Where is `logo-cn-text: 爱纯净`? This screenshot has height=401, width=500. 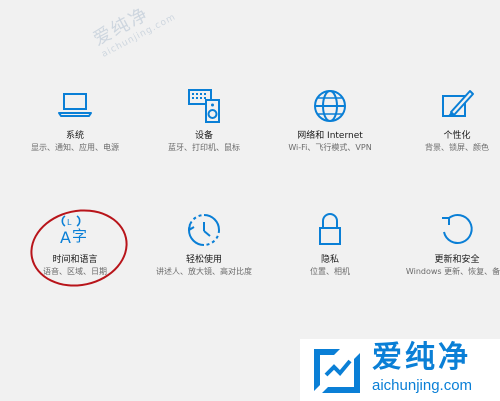
logo-cn-text: 爱纯净 is located at coordinates (421, 357).